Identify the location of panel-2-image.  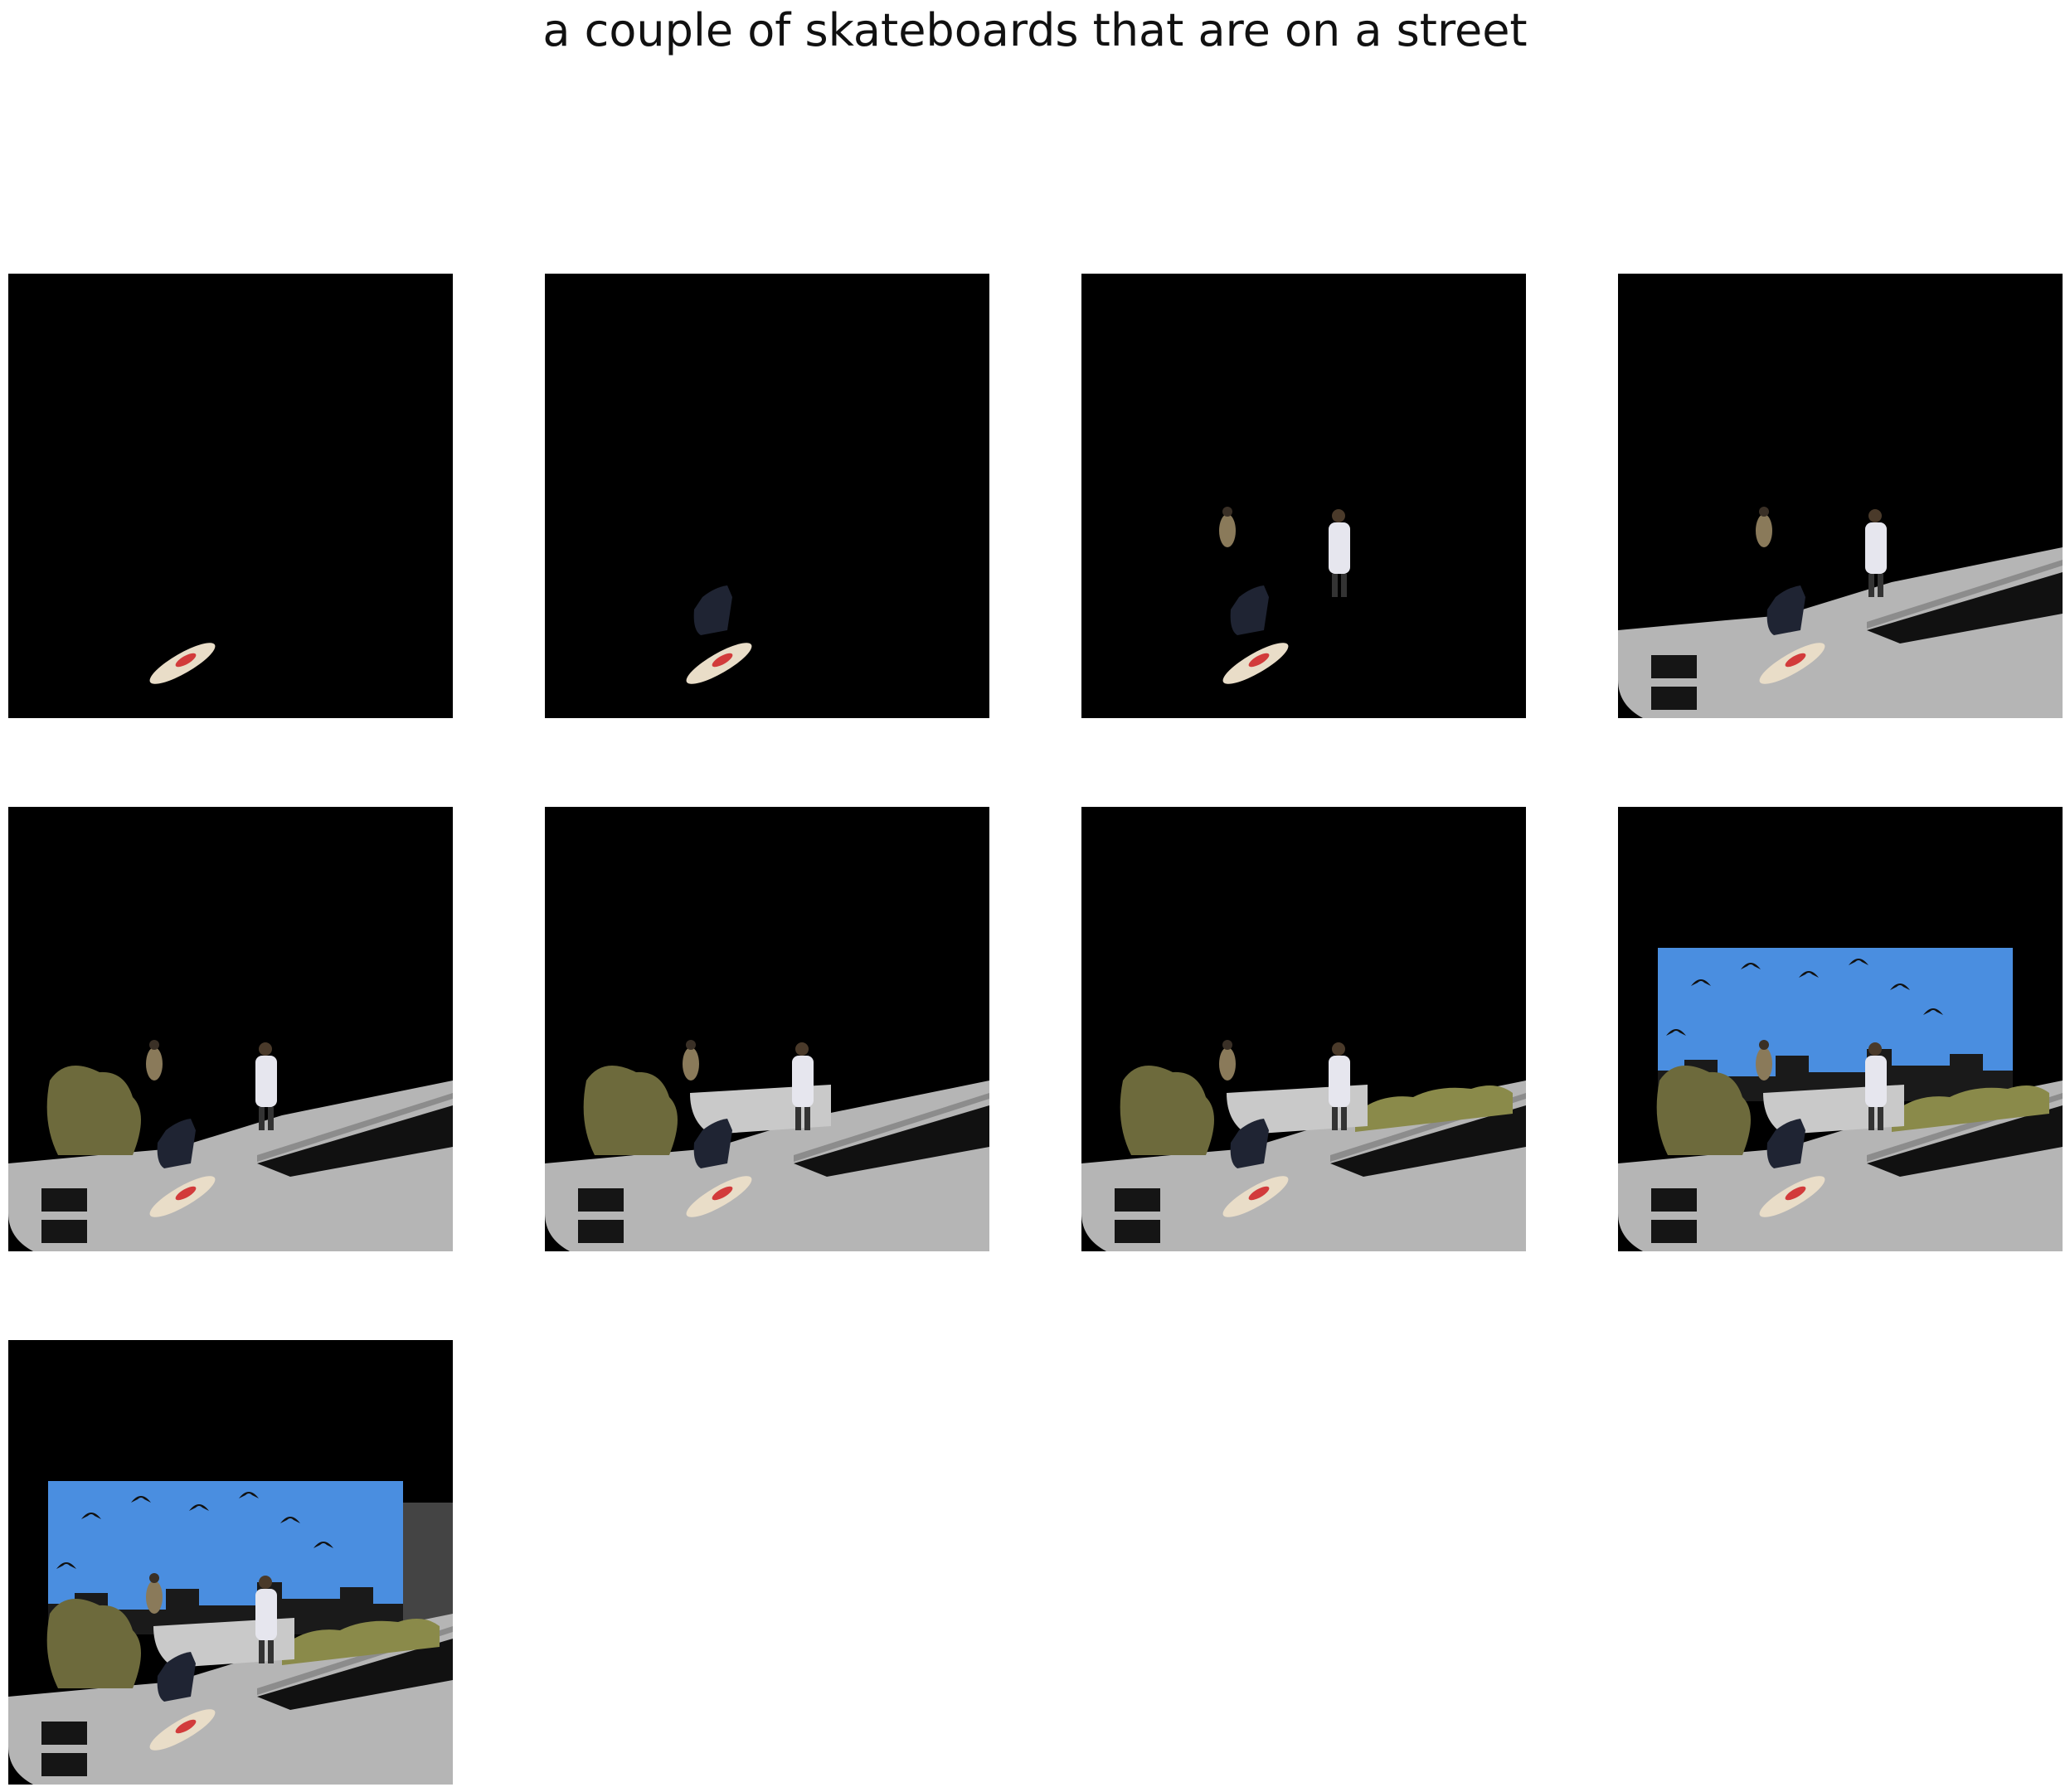
(767, 496).